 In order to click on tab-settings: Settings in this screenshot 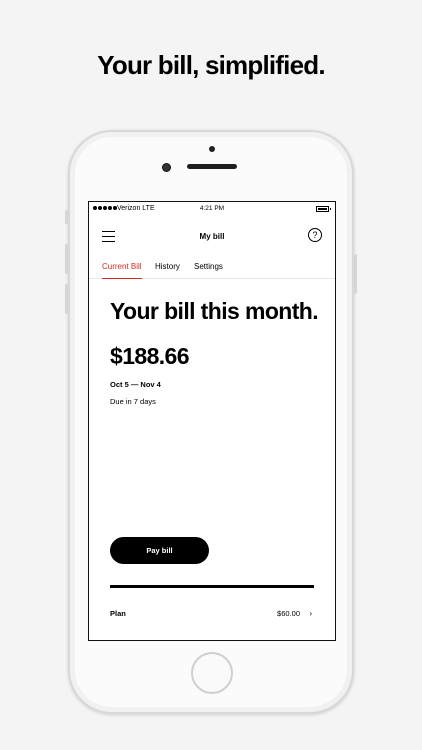, I will do `click(208, 270)`.